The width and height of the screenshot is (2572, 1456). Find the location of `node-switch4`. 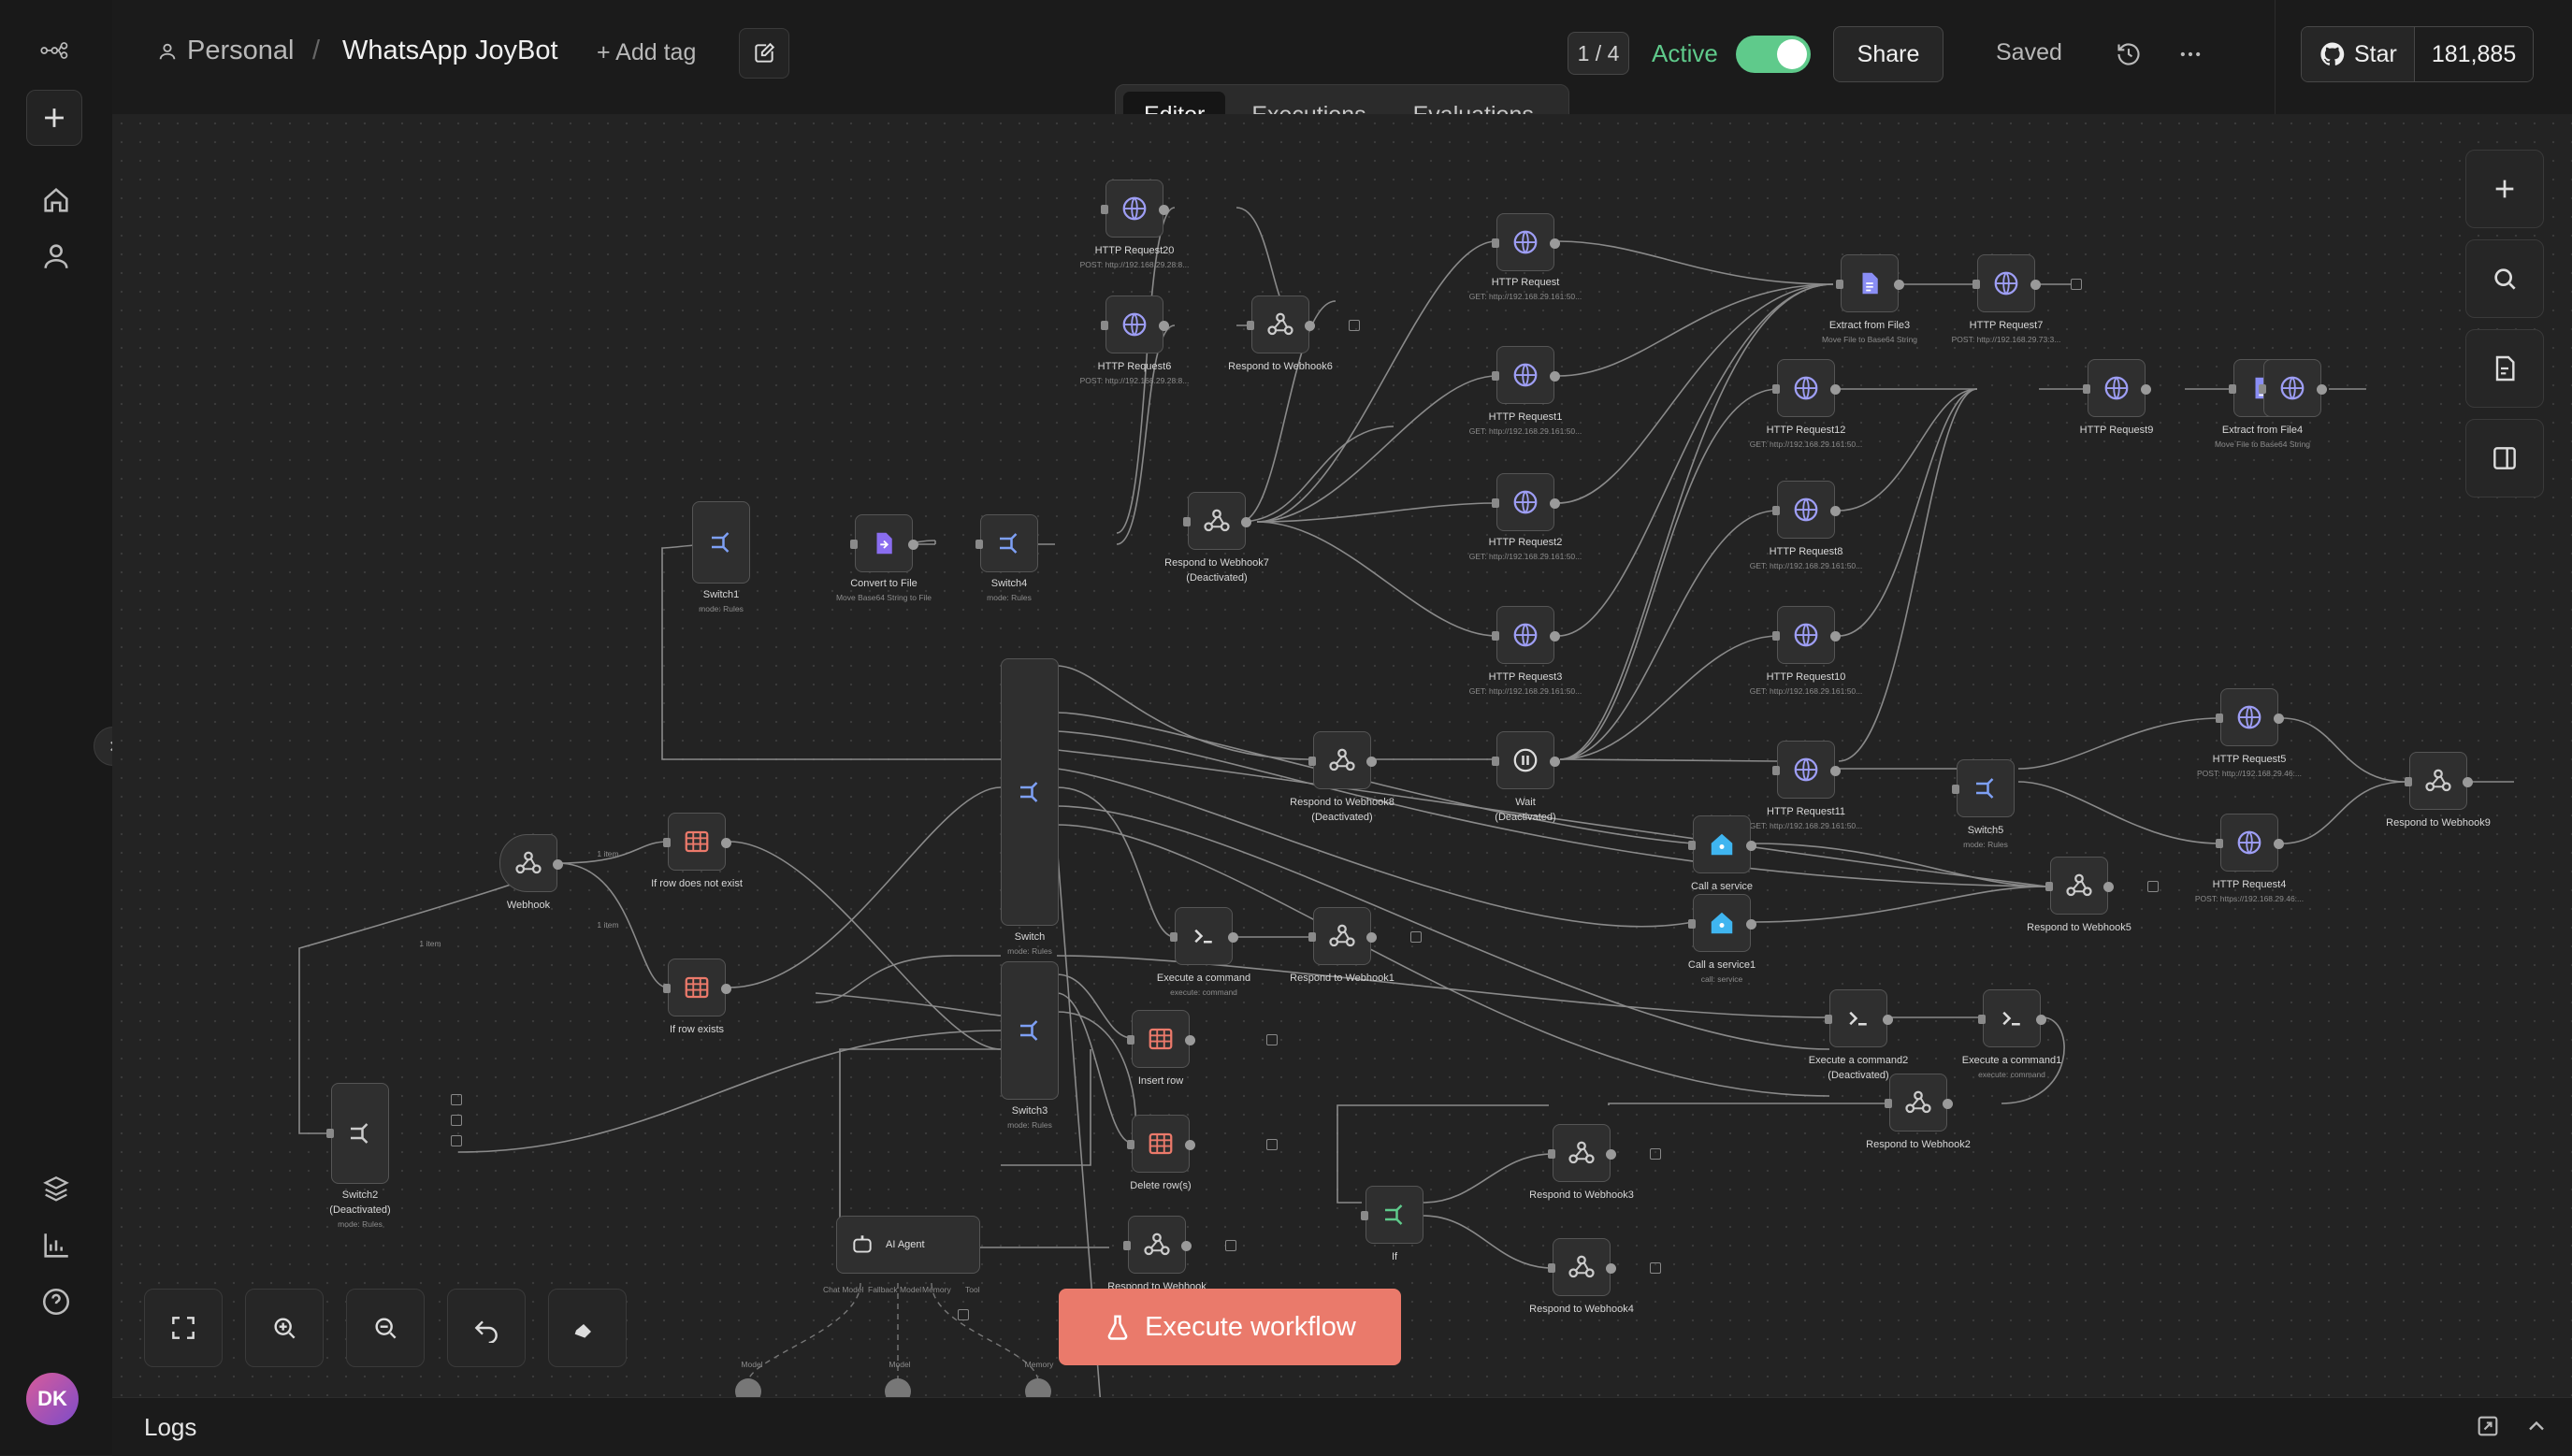

node-switch4 is located at coordinates (1006, 543).